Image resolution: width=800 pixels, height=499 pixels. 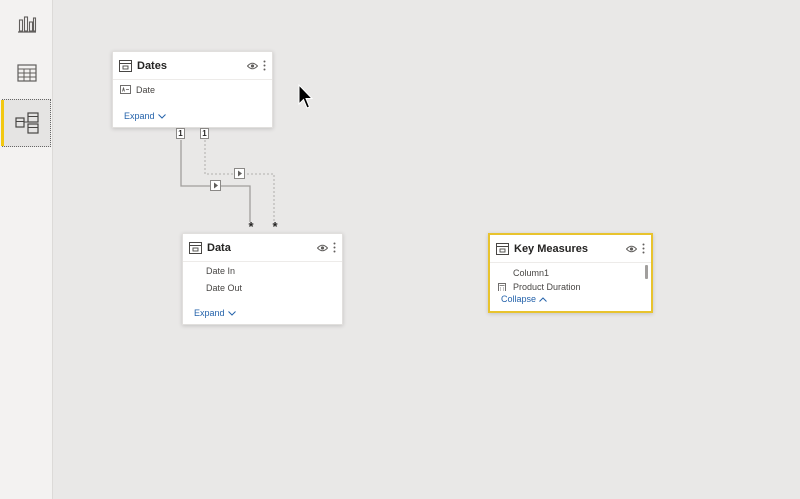 I want to click on field-row: Date, so click(x=192, y=89).